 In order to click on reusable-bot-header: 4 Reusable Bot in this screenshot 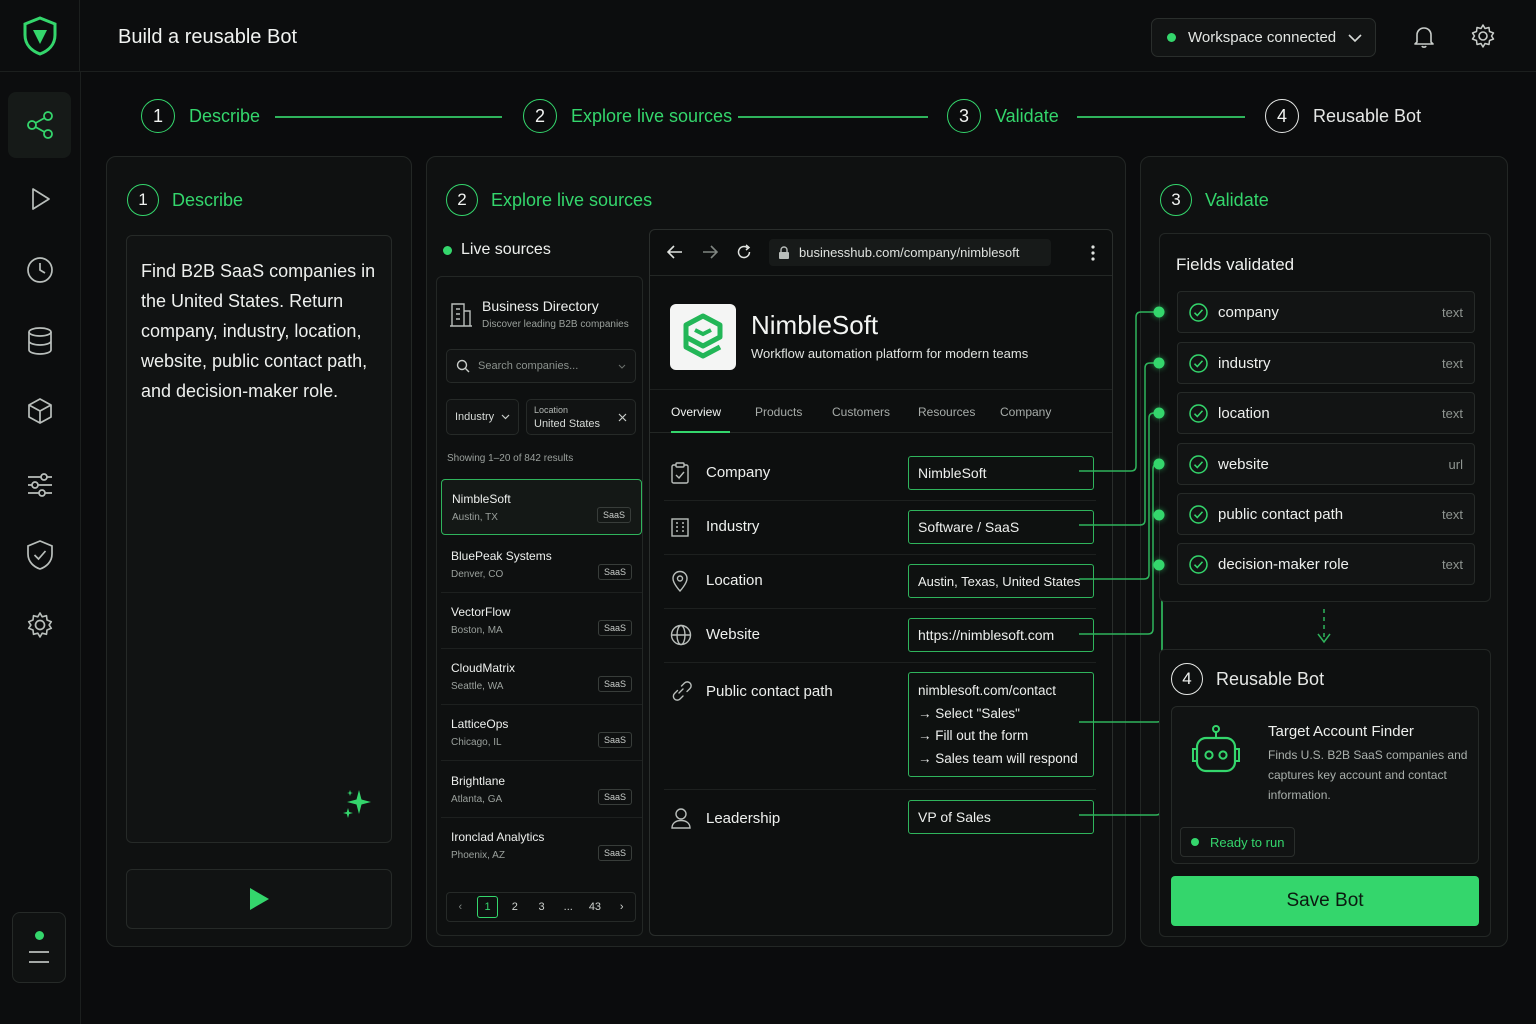, I will do `click(1247, 679)`.